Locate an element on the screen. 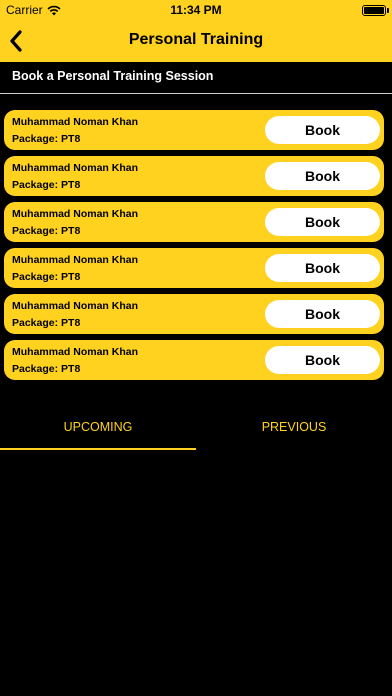  status-time: 11:34 PM is located at coordinates (196, 10).